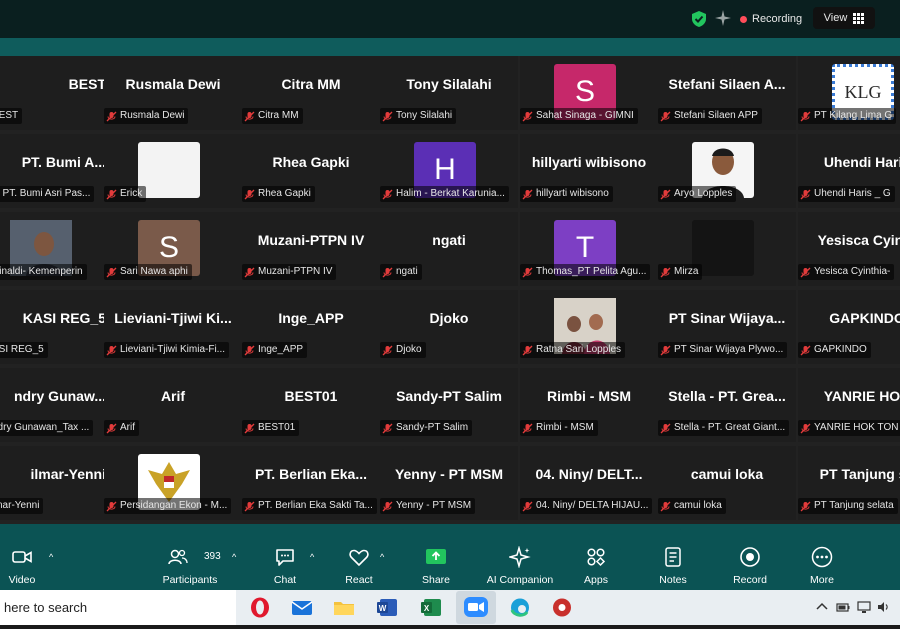  I want to click on mail-app-icon, so click(302, 607).